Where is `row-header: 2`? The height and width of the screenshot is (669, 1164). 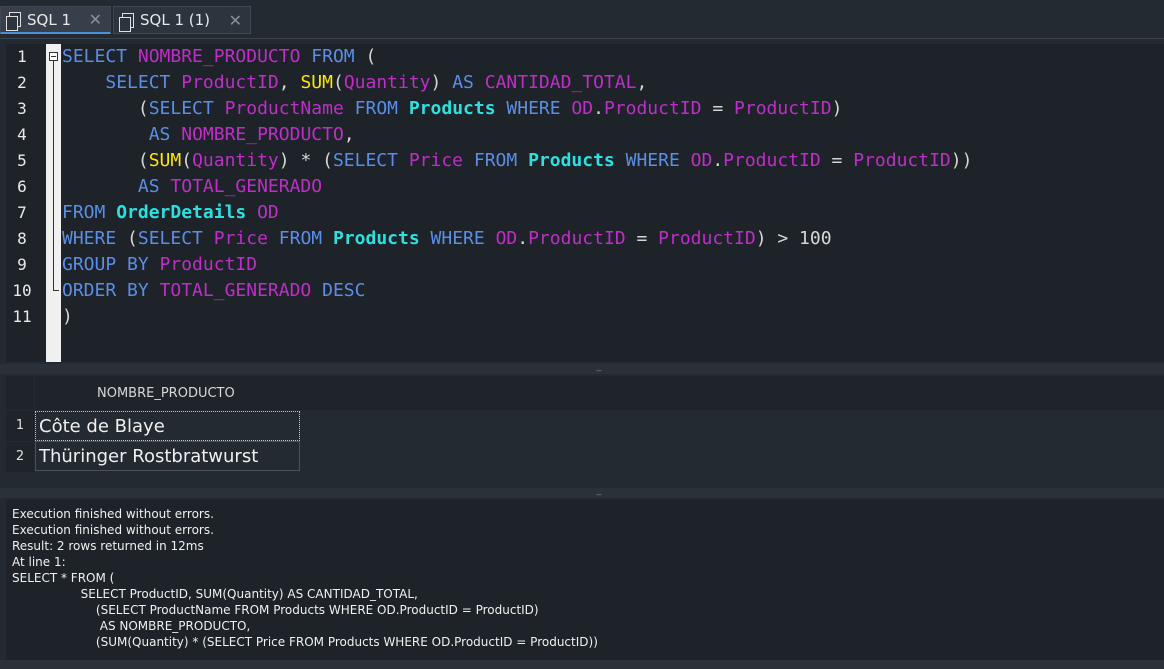
row-header: 2 is located at coordinates (20, 457).